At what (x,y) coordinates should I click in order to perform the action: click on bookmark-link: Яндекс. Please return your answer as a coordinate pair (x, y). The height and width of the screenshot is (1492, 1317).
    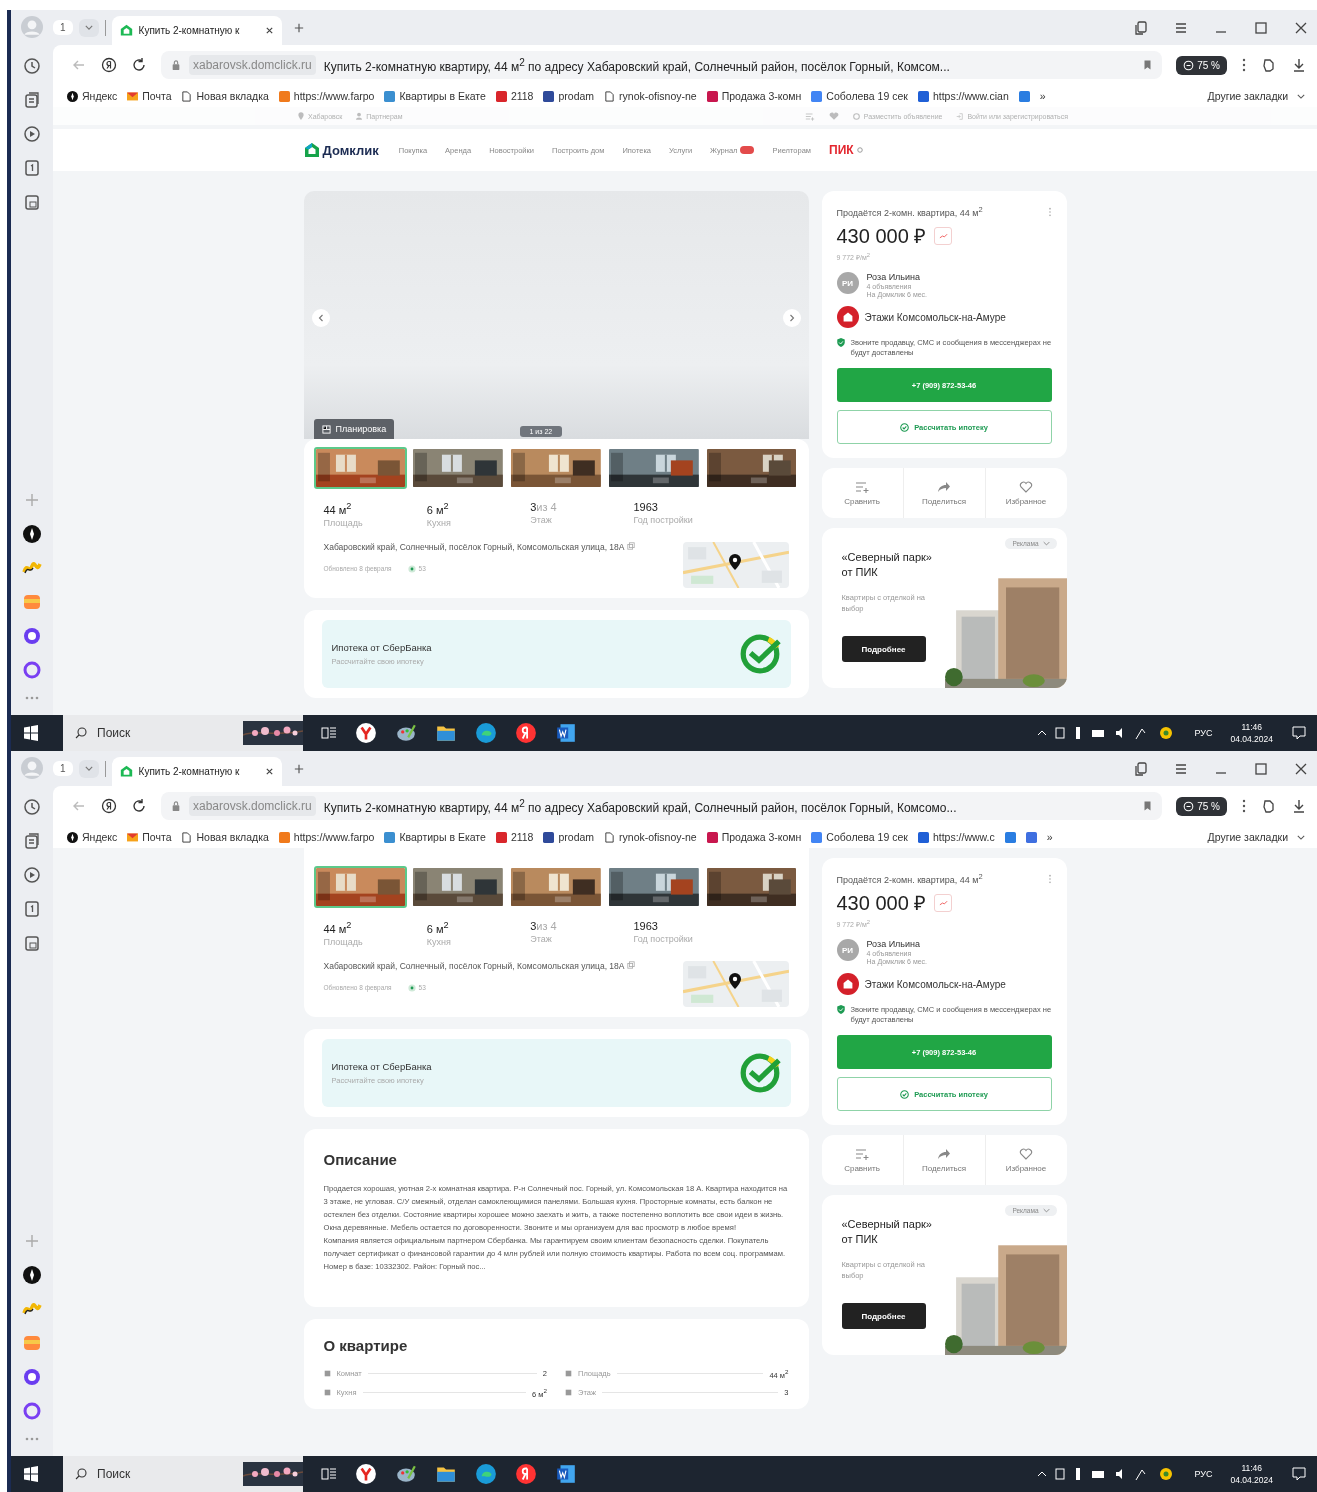
    Looking at the image, I should click on (92, 96).